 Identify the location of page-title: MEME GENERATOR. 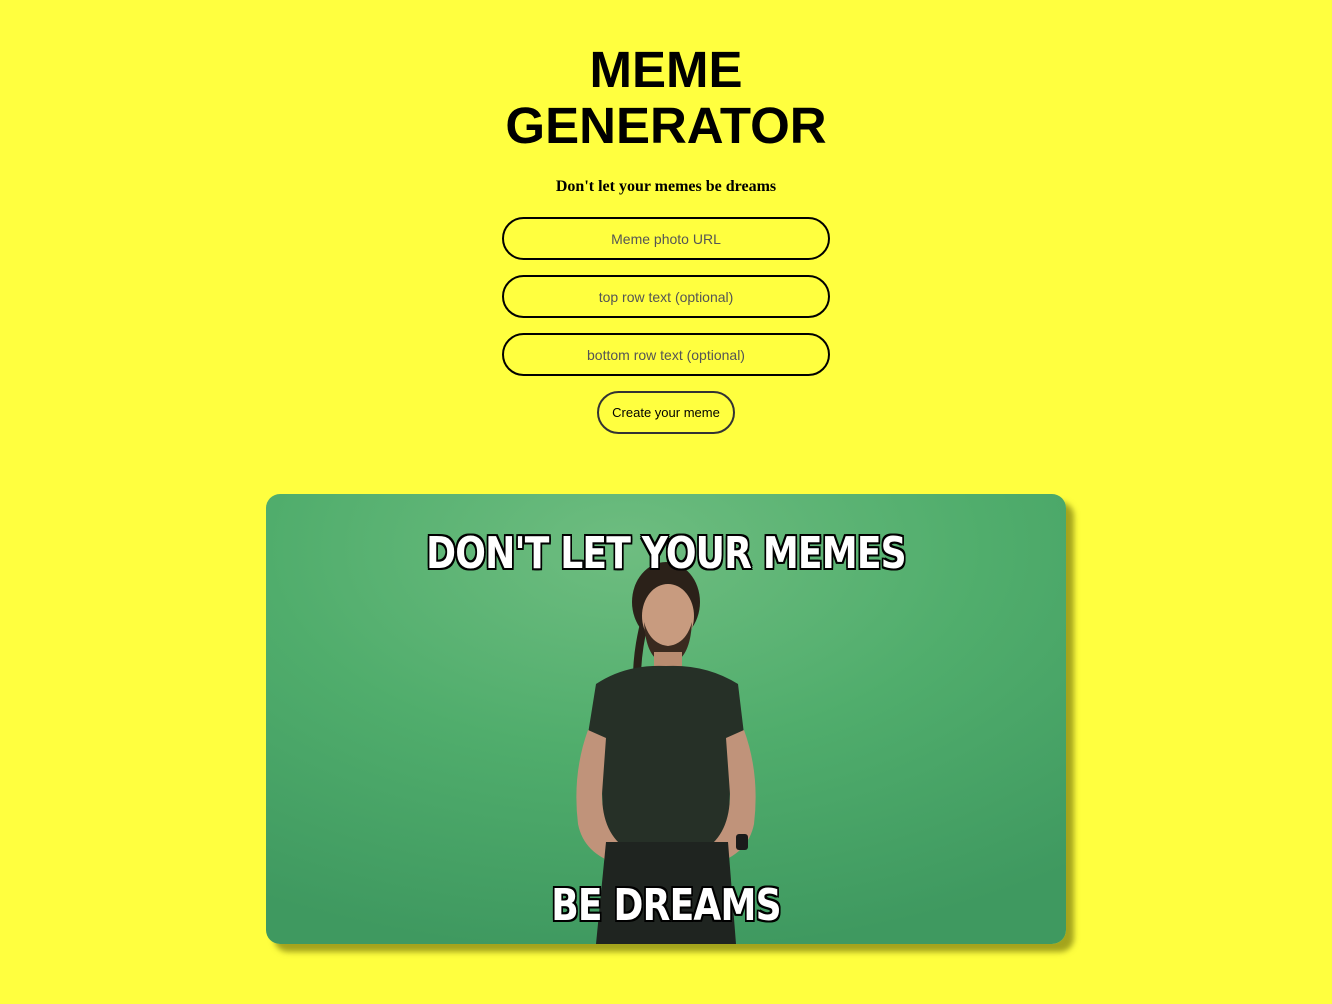
(666, 98).